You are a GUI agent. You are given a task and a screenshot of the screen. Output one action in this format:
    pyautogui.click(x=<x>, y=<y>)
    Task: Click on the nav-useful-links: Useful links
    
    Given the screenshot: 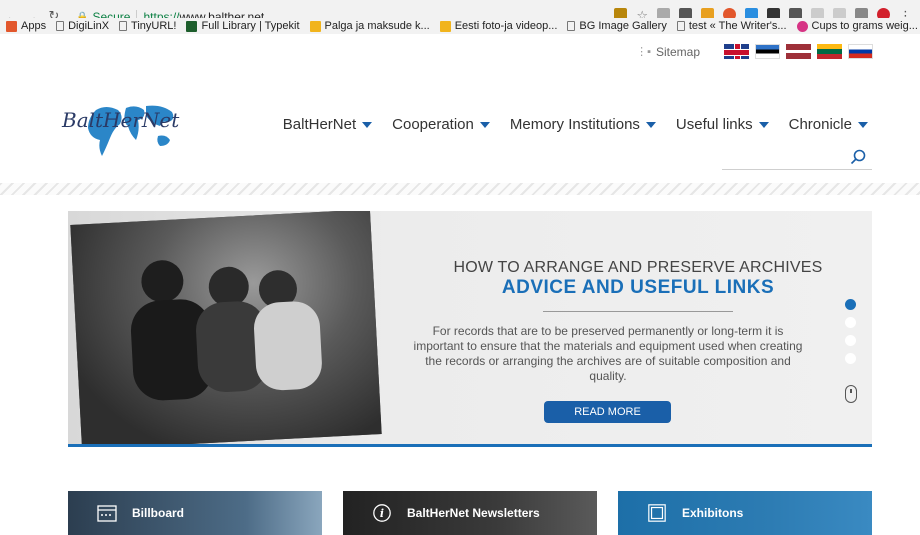 What is the action you would take?
    pyautogui.click(x=722, y=124)
    